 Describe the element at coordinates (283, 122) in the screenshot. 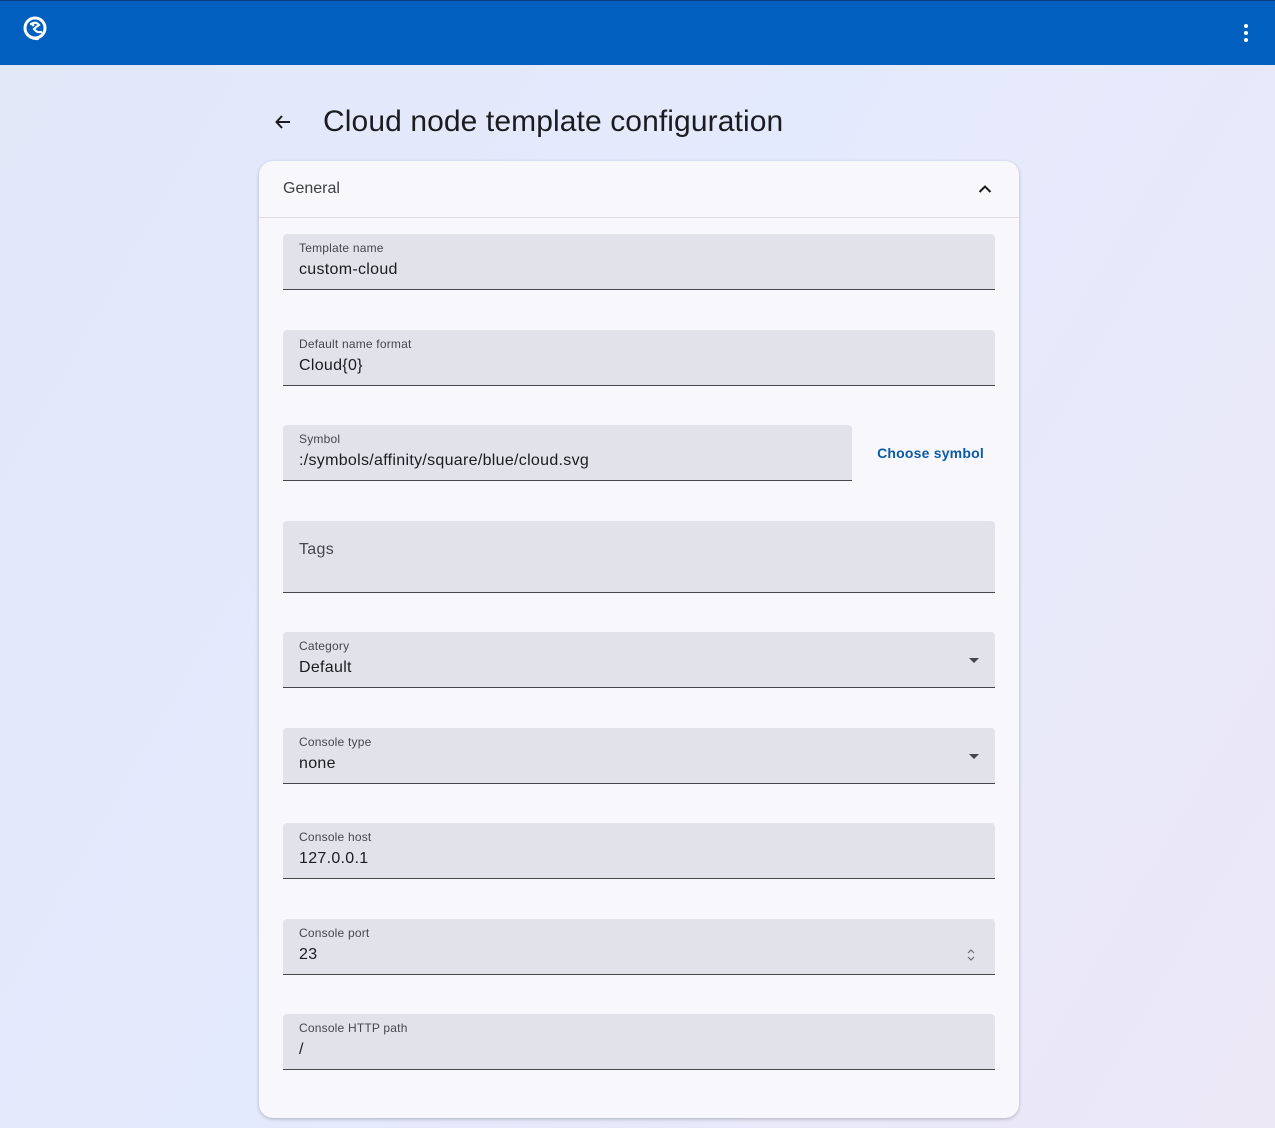

I see `arrow-back-icon` at that location.